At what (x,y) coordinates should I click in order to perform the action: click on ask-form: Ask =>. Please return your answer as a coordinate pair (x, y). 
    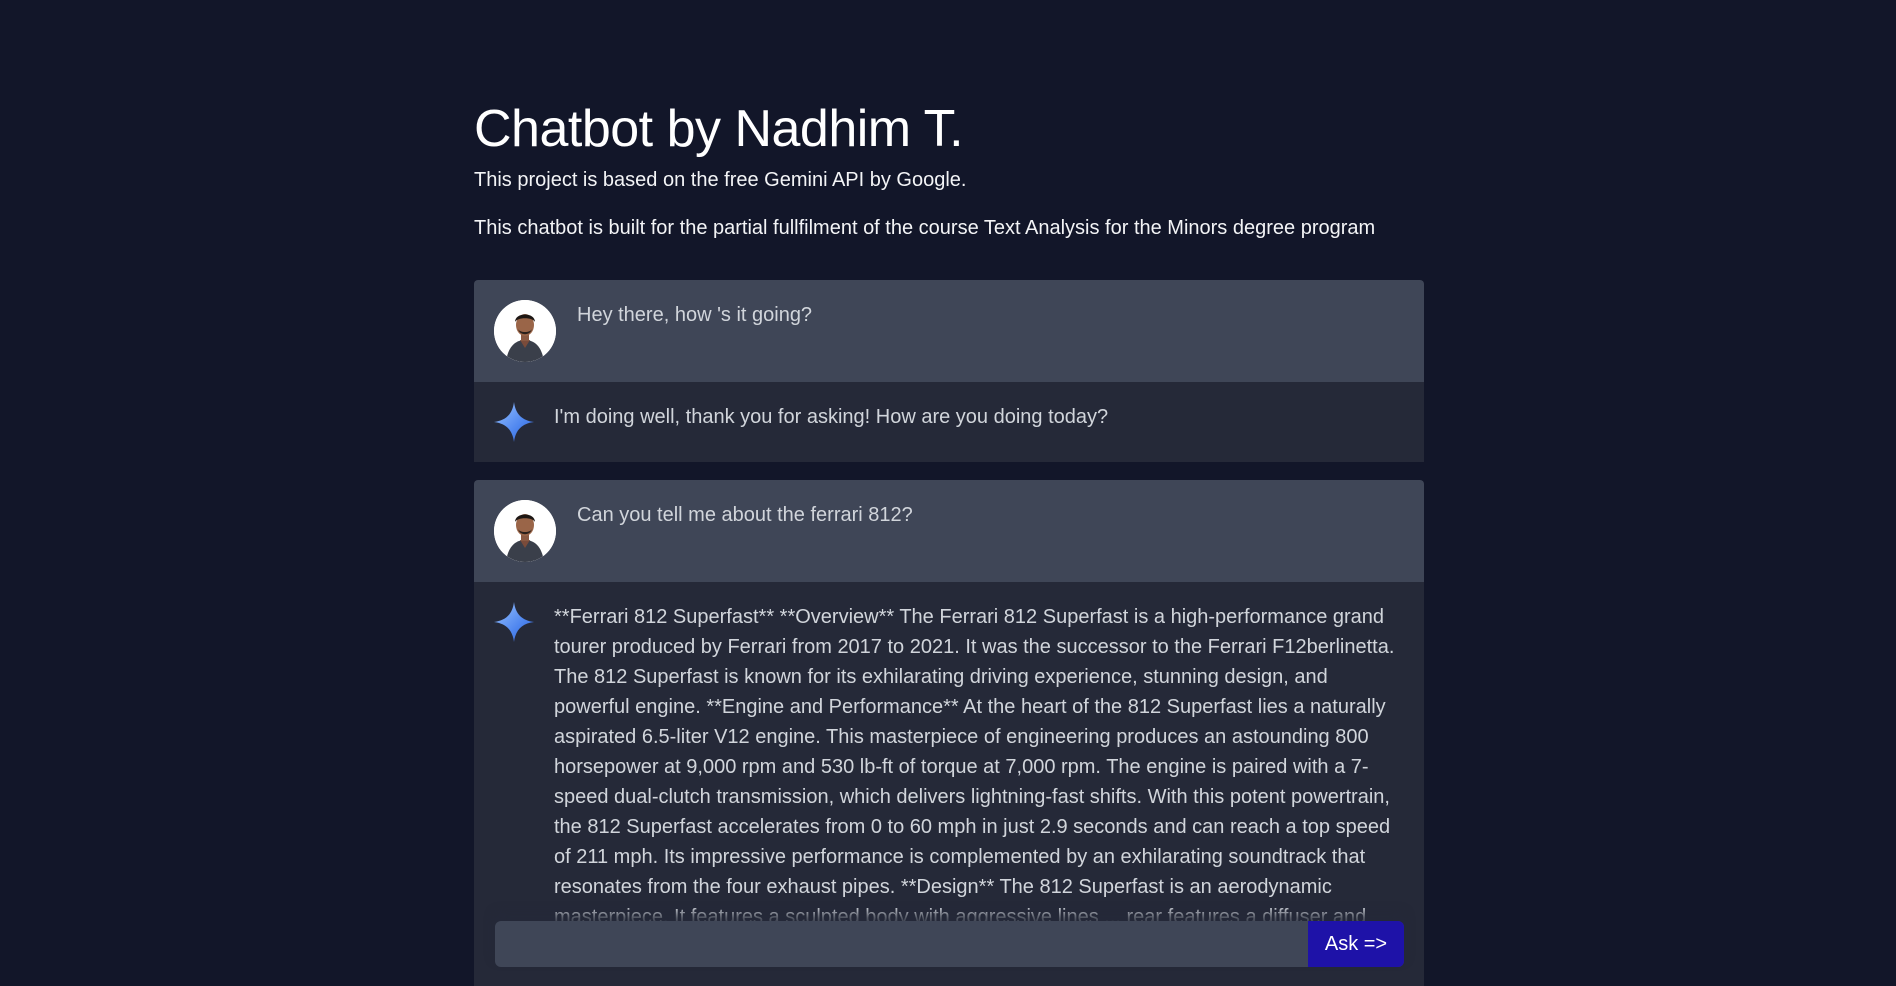
    Looking at the image, I should click on (949, 944).